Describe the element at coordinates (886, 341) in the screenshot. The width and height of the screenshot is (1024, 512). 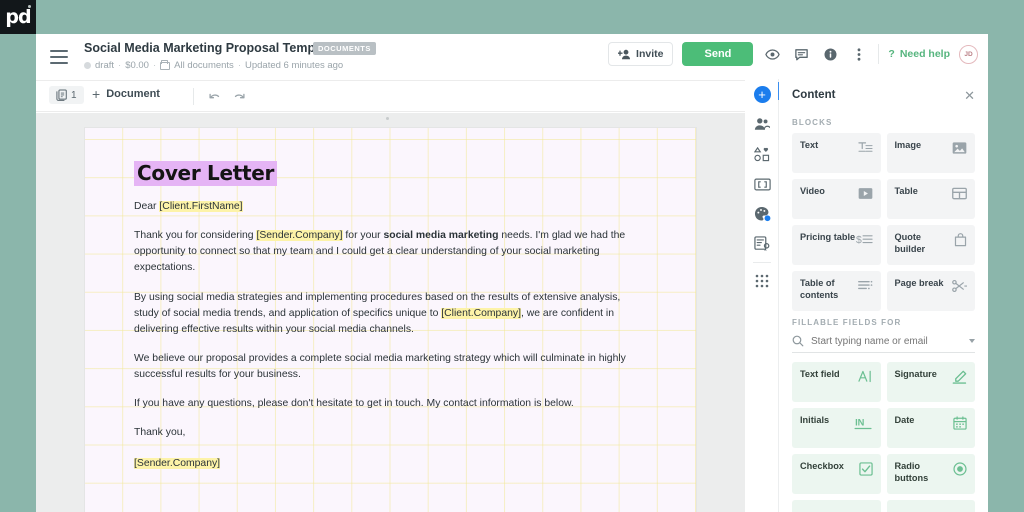
I see `search-input` at that location.